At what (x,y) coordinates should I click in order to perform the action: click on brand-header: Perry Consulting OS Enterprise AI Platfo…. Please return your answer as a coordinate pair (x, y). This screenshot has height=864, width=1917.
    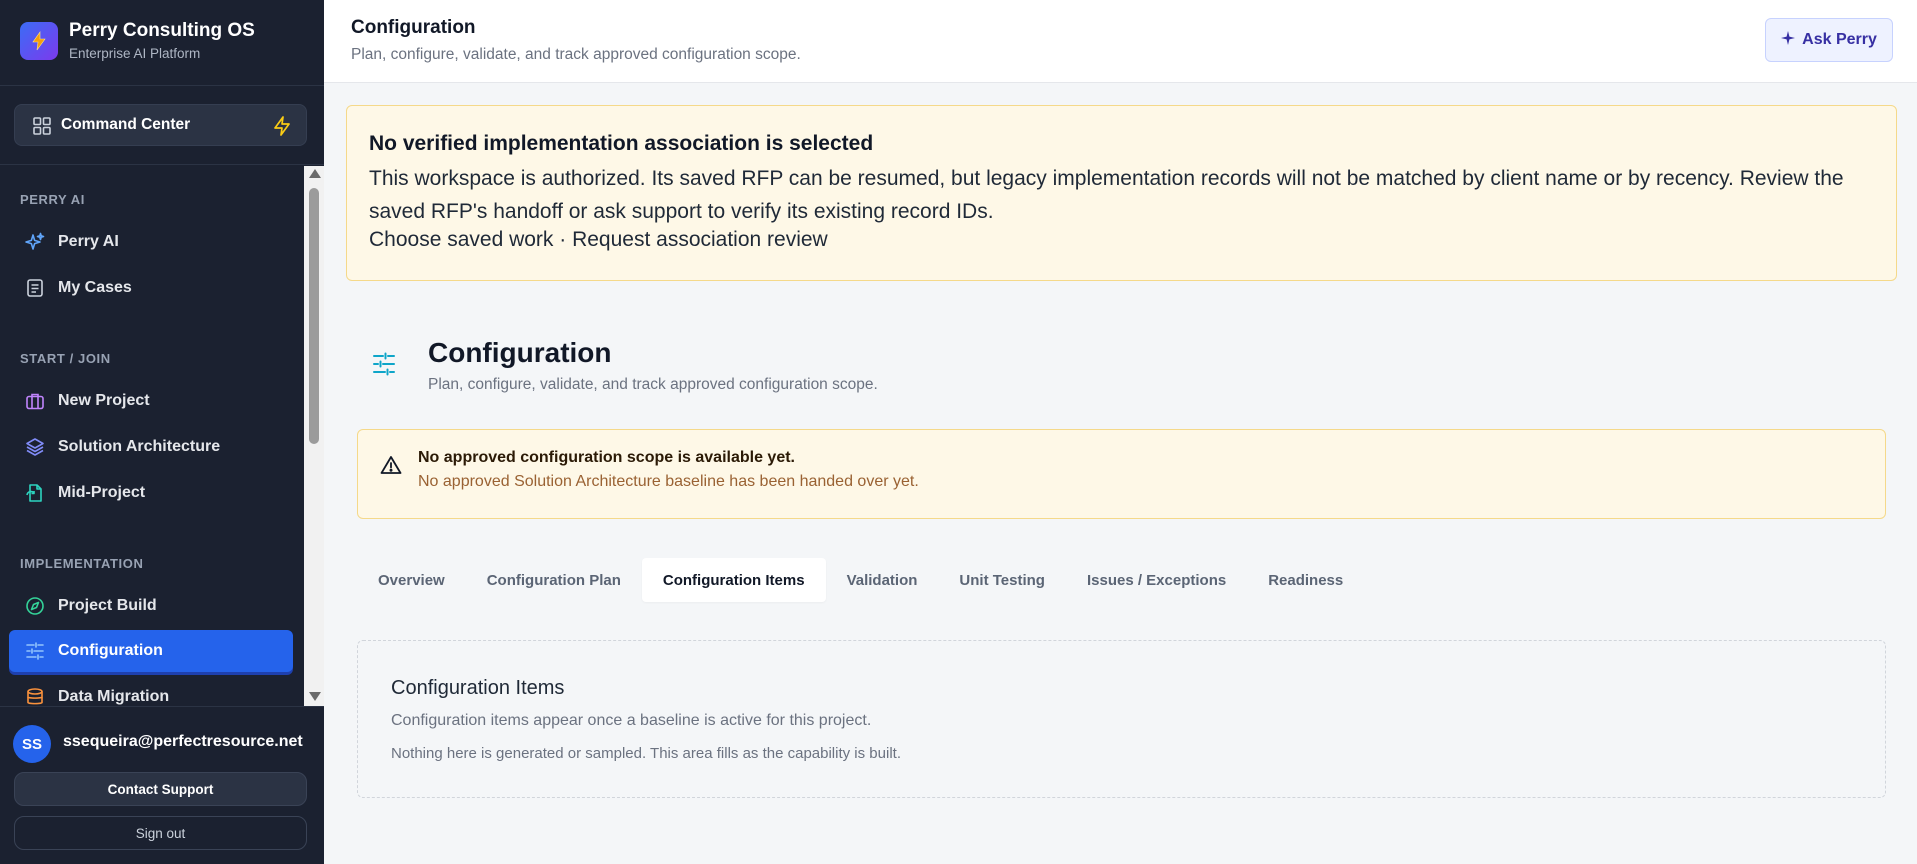
    Looking at the image, I should click on (162, 43).